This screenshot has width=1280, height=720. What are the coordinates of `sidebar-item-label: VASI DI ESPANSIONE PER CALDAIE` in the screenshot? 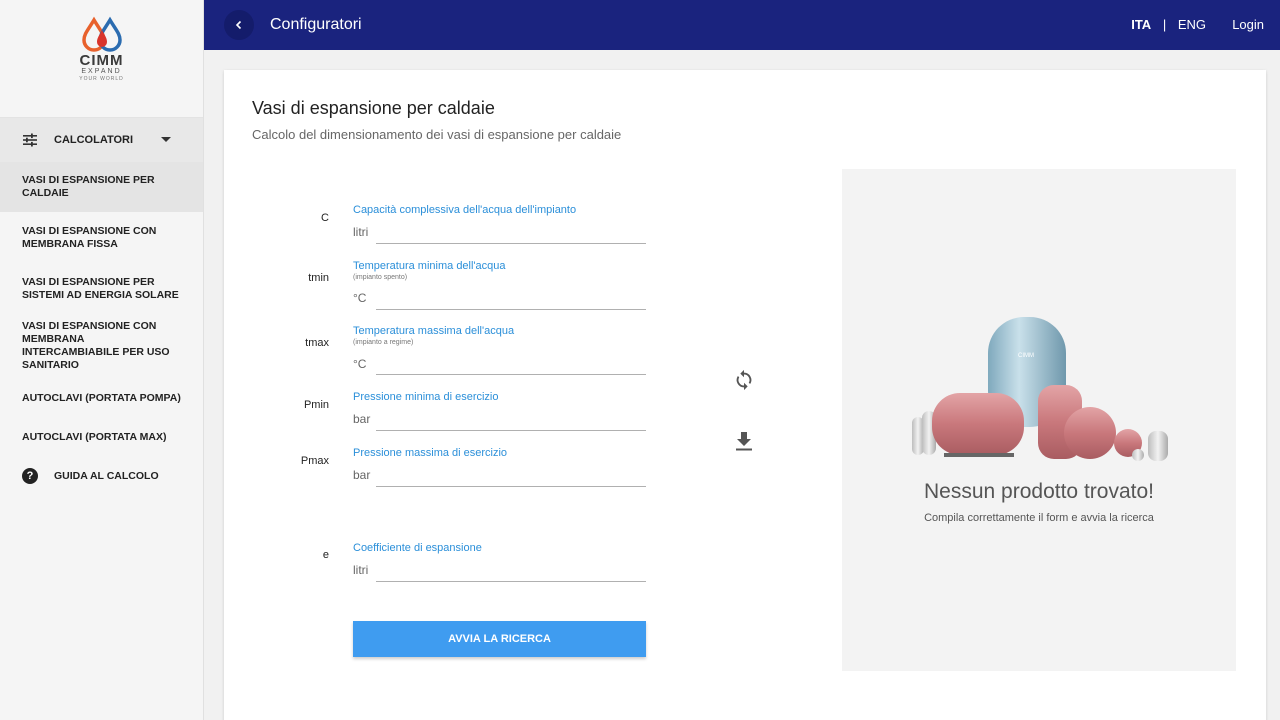 It's located at (88, 186).